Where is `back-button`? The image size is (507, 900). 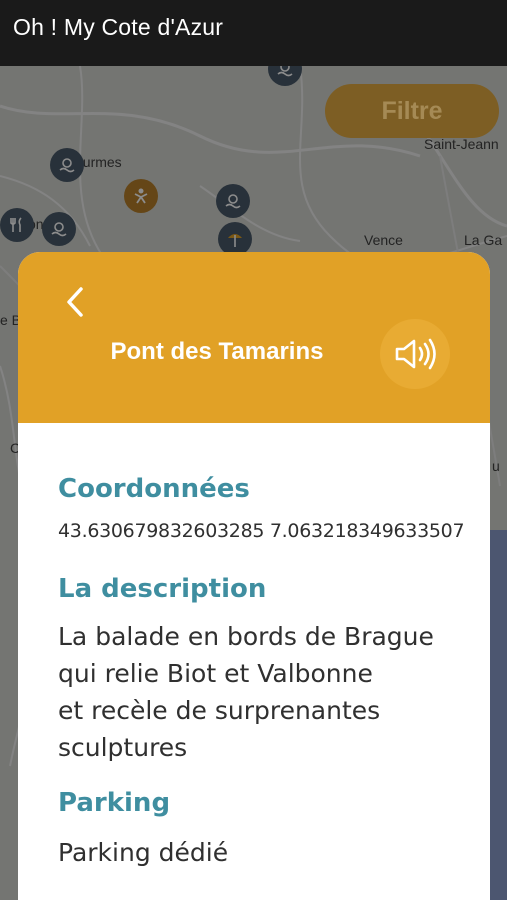
back-button is located at coordinates (75, 302).